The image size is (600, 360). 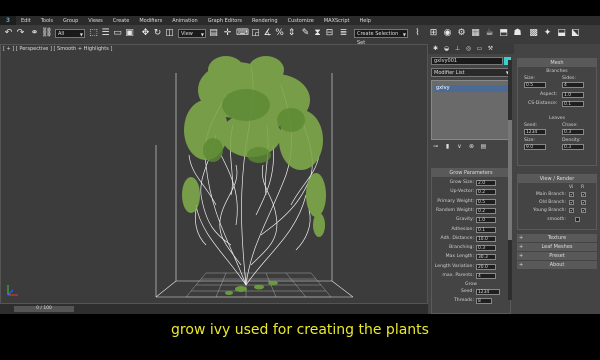 What do you see at coordinates (467, 61) in the screenshot?
I see `object-name-field: gxIvy001` at bounding box center [467, 61].